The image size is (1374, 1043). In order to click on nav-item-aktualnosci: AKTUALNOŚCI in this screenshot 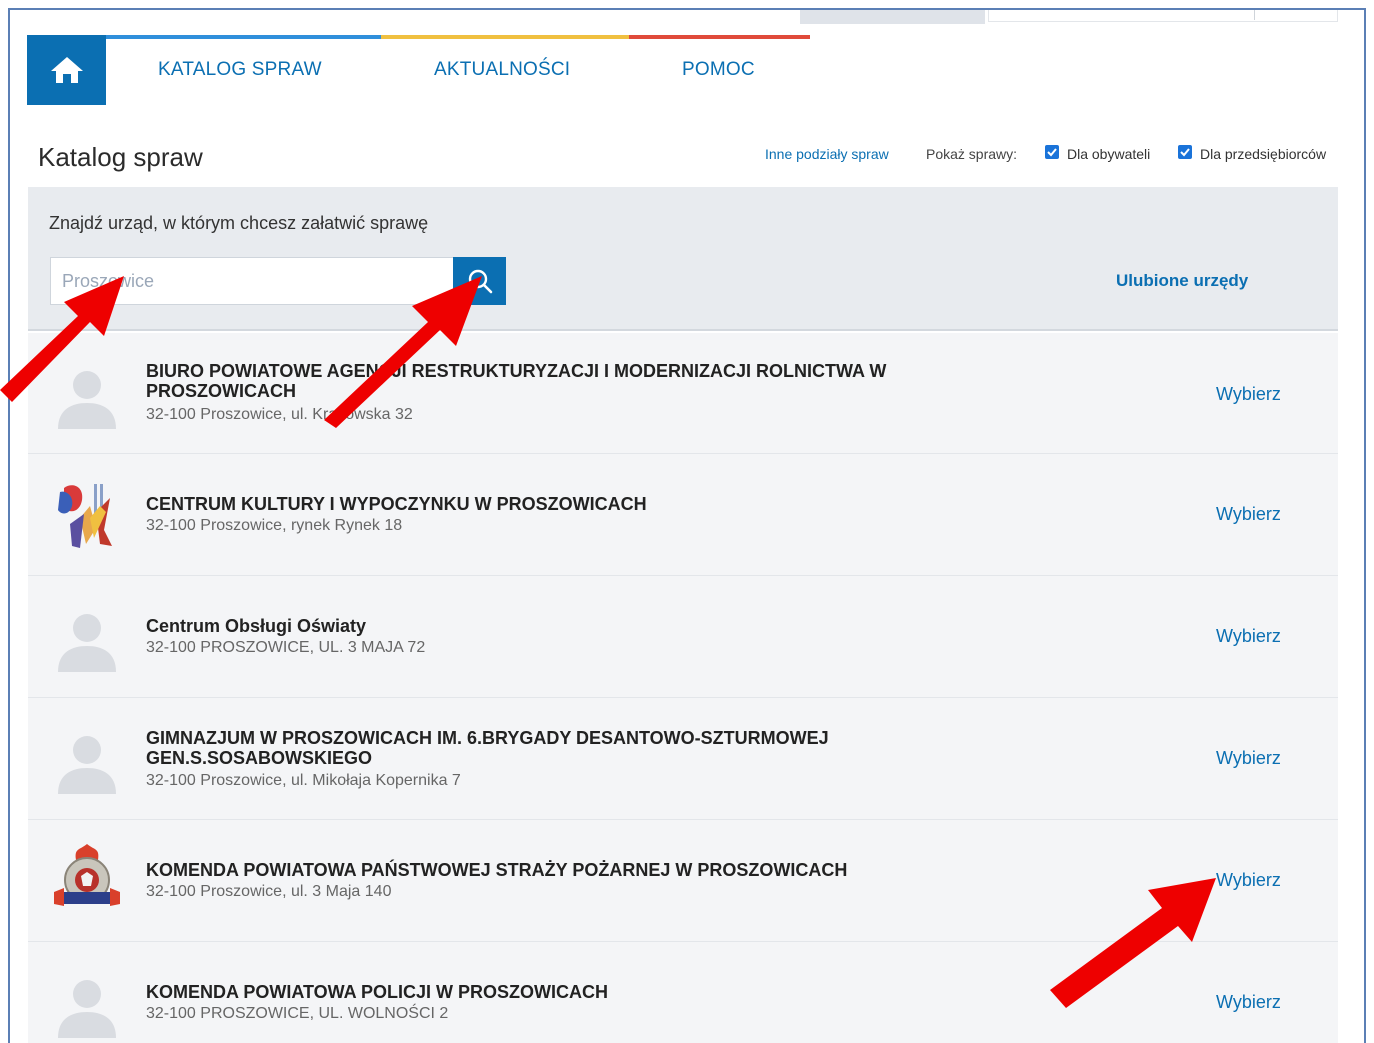, I will do `click(502, 70)`.